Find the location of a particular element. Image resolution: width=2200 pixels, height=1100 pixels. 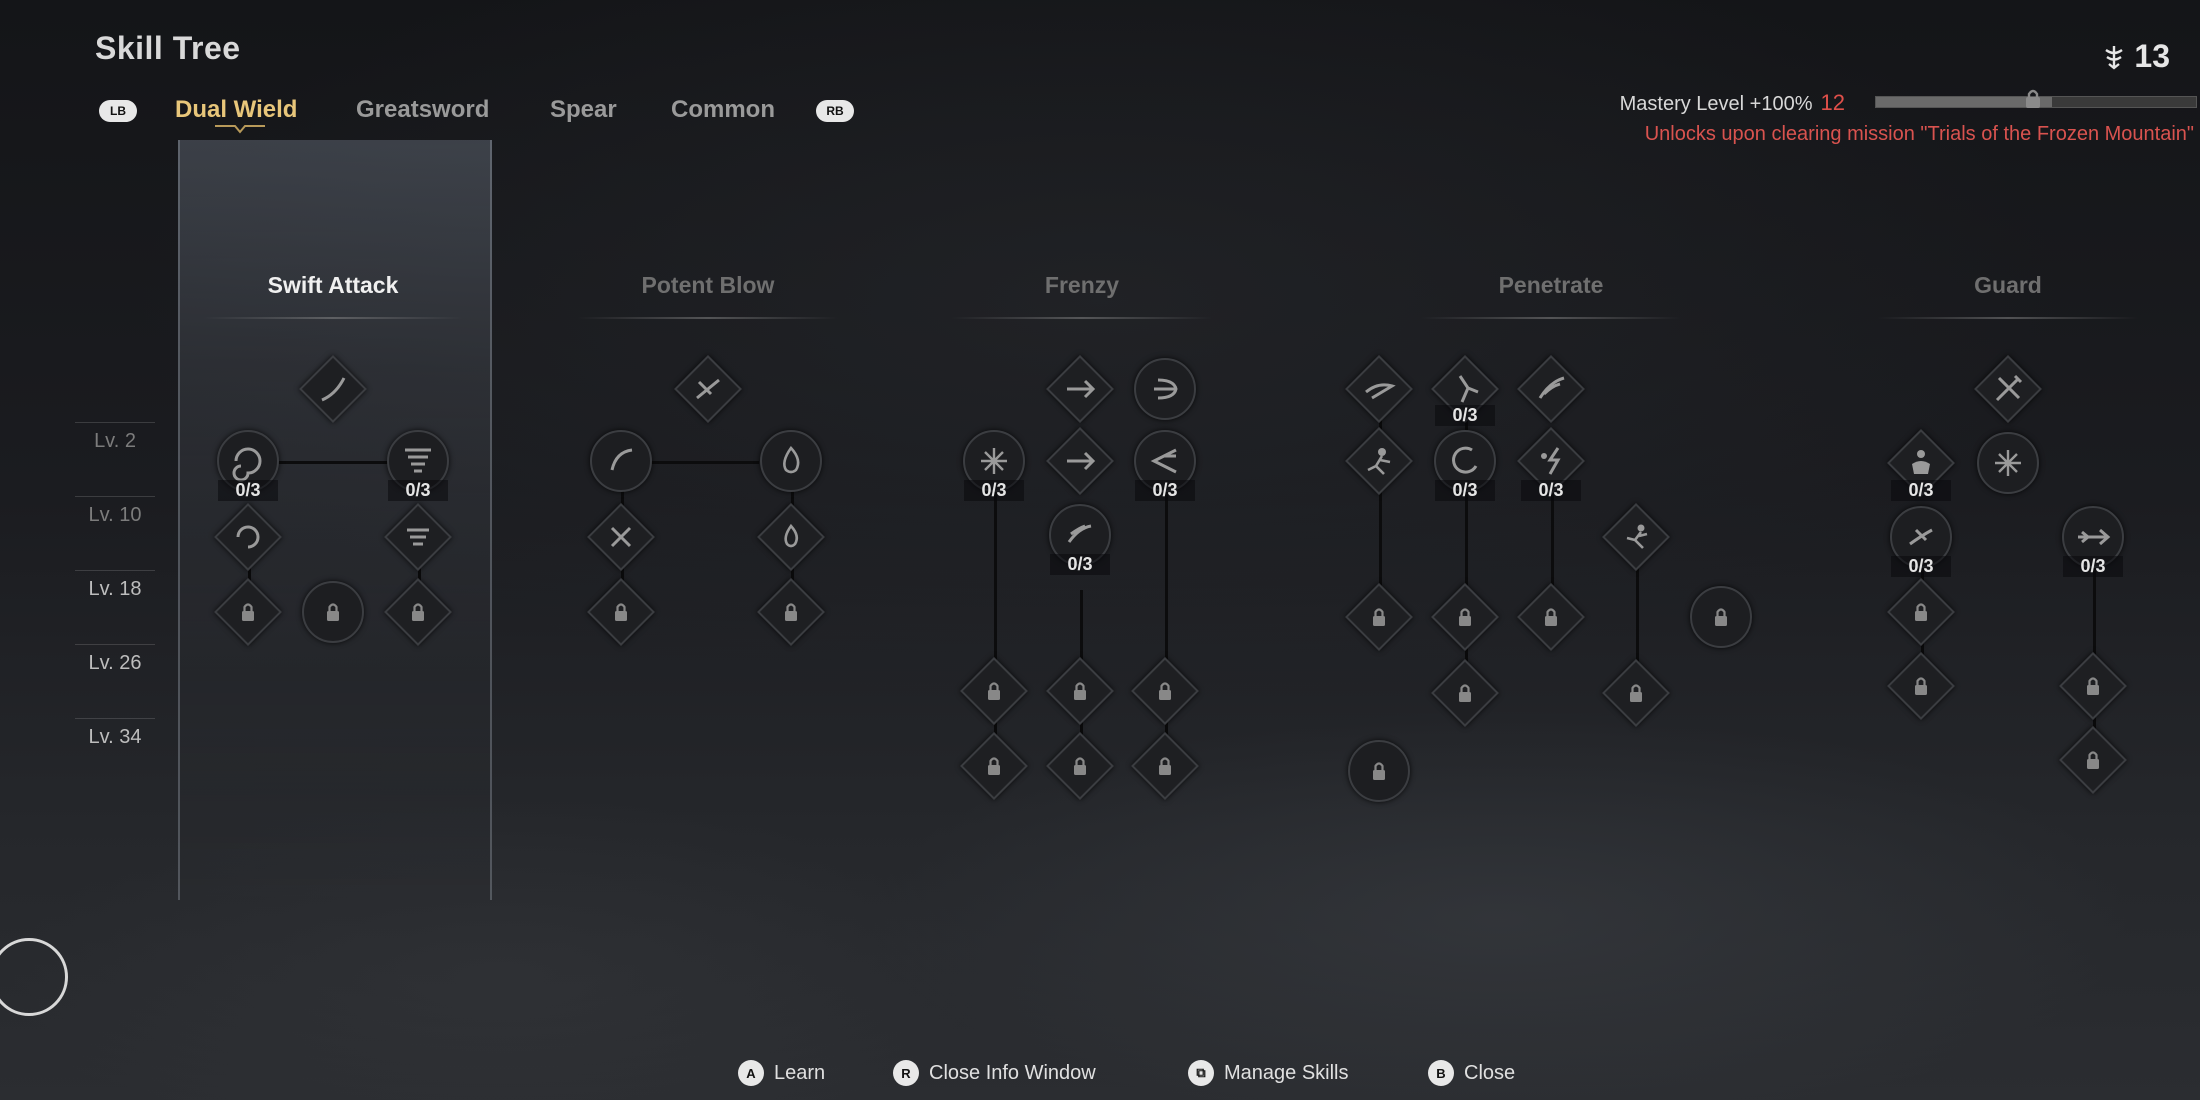

category-guard: Guard is located at coordinates (2008, 285).